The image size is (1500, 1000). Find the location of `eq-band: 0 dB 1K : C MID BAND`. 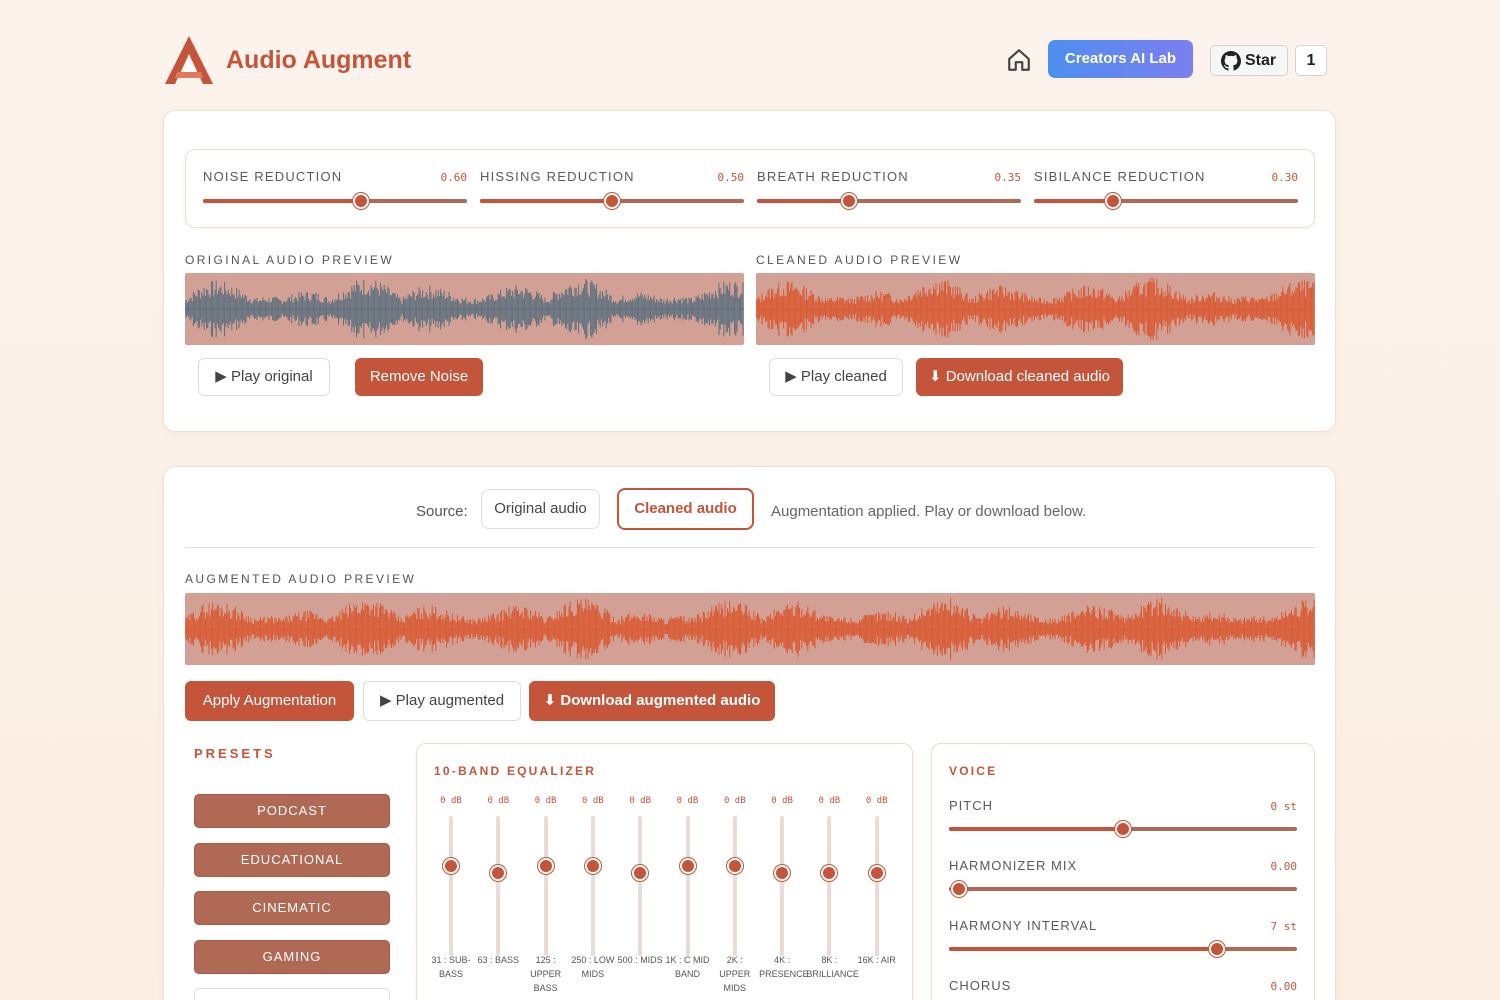

eq-band: 0 dB 1K : C MID BAND is located at coordinates (687, 896).